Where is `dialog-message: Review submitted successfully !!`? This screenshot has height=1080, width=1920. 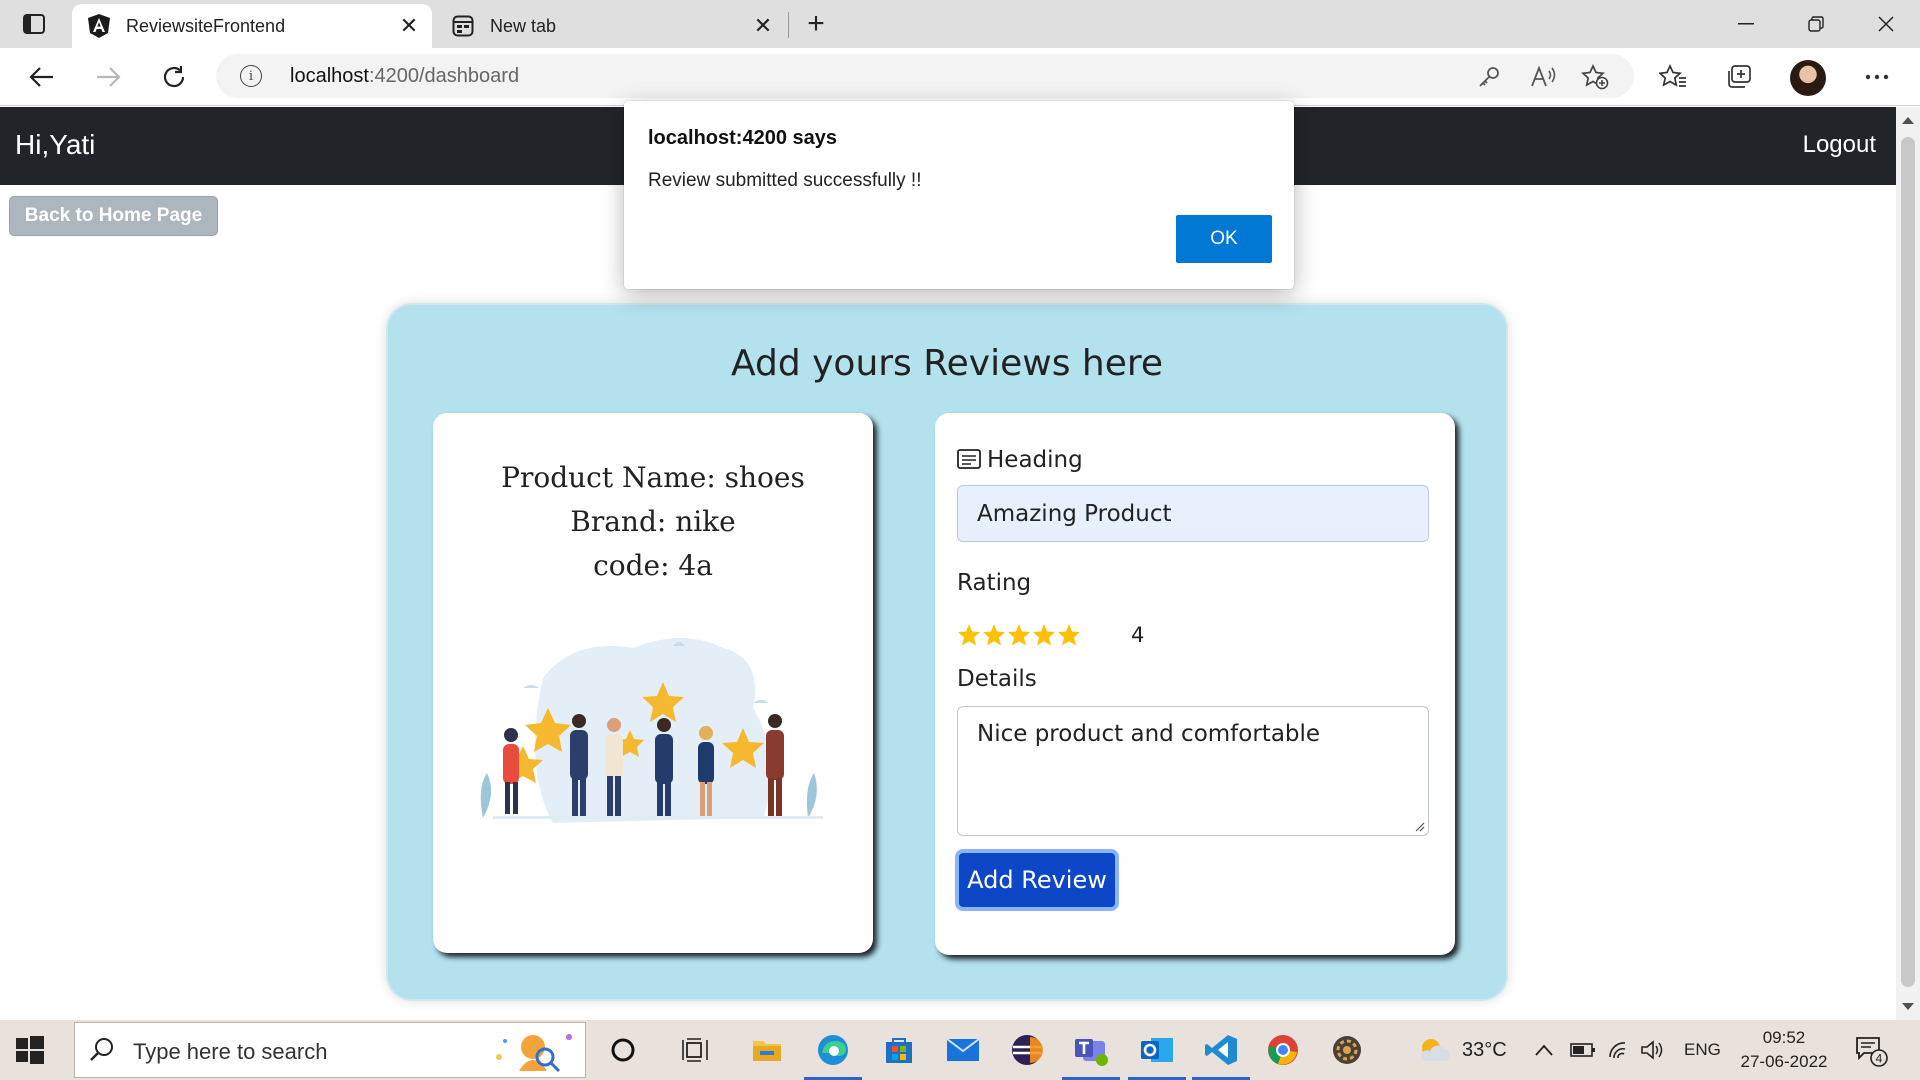
dialog-message: Review submitted successfully !! is located at coordinates (785, 180).